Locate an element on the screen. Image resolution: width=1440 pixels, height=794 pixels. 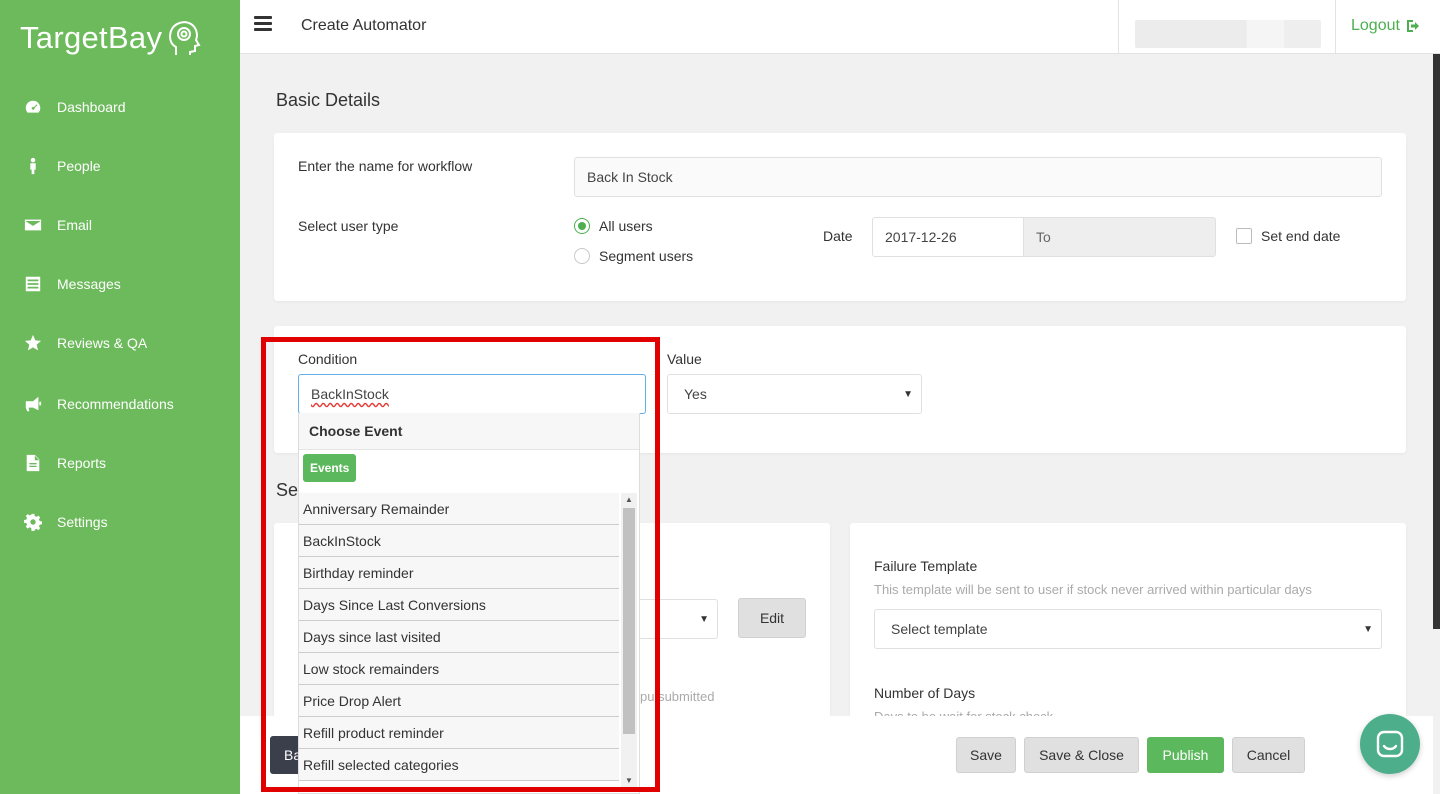
sidebar-item-settings: Settings is located at coordinates (120, 522).